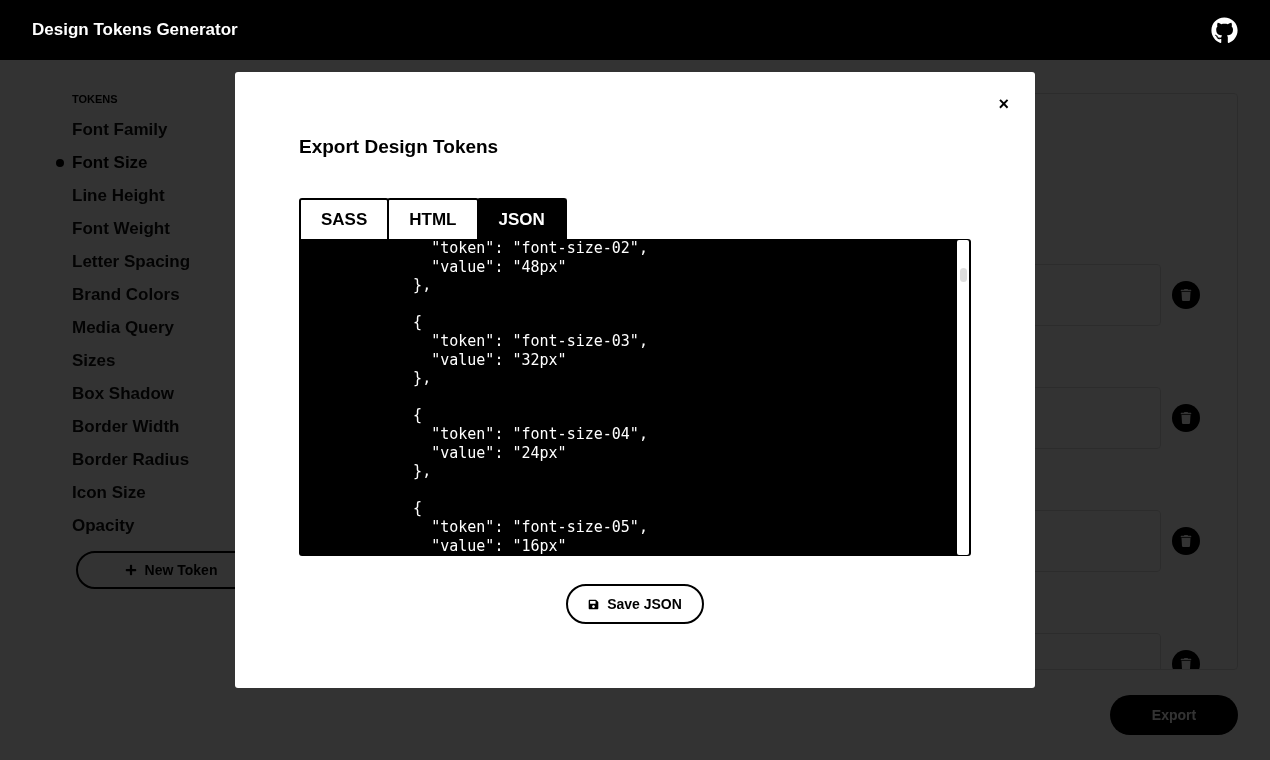 This screenshot has height=760, width=1270. Describe the element at coordinates (530, 397) in the screenshot. I see `code-text: "token": "font-size-02", "value": "48px" }, { "token": "font-size-03", "value": "32px" }, { "token": "font-size-04", "value": "24px" }, { "token": "font-size-05", "value": "16px"` at that location.